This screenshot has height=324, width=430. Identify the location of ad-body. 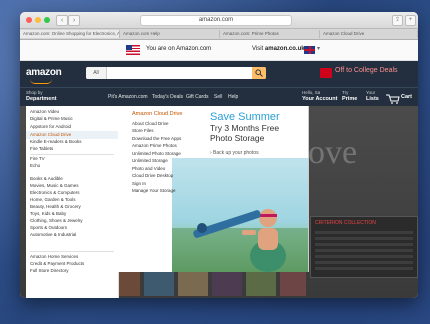
(364, 251).